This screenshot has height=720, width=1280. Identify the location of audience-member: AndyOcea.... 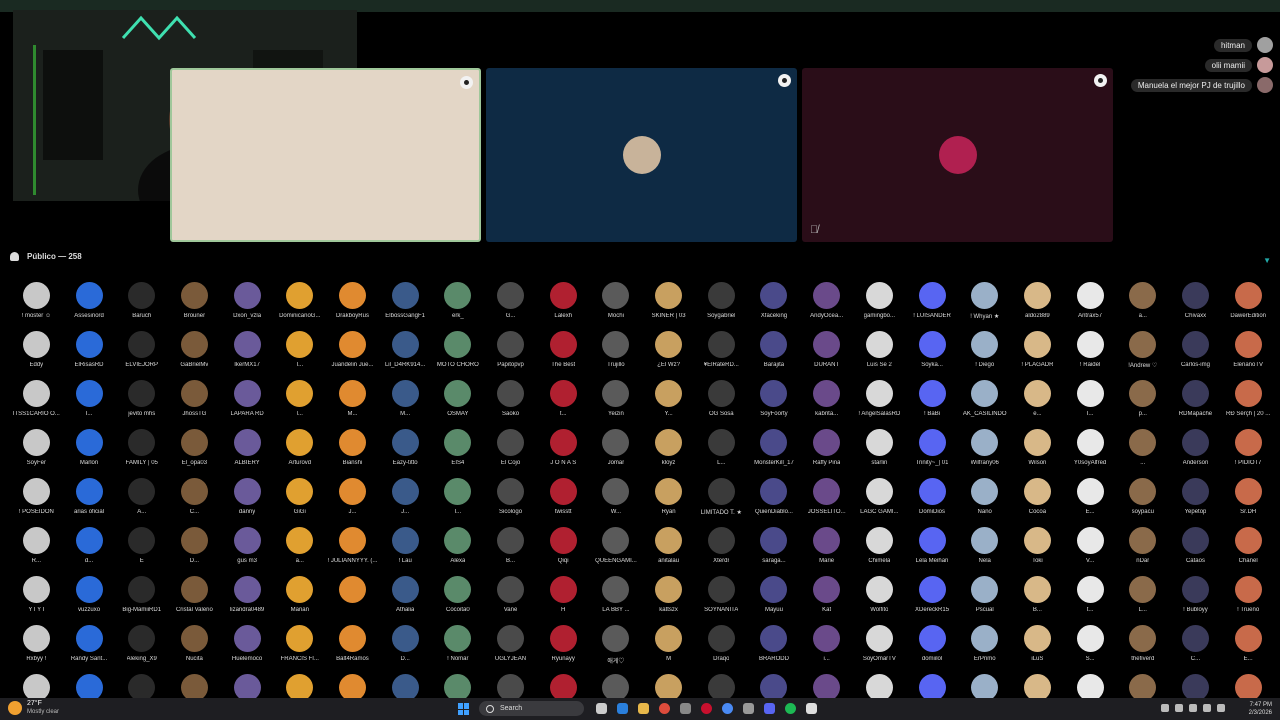
(826, 304).